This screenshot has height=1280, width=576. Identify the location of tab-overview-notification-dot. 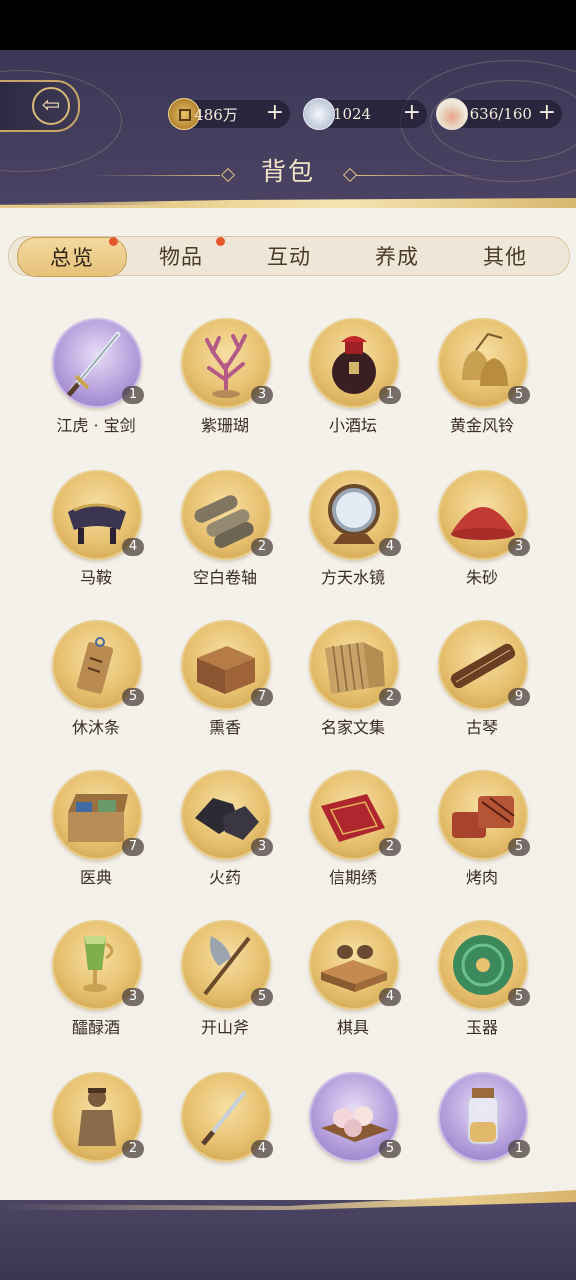
(113, 241).